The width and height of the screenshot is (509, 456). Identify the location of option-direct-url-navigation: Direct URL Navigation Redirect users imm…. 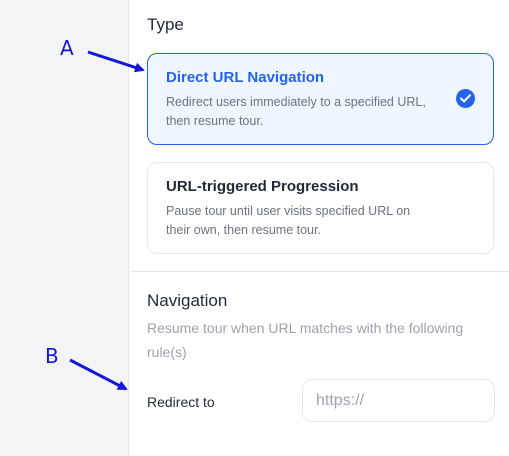
(320, 99).